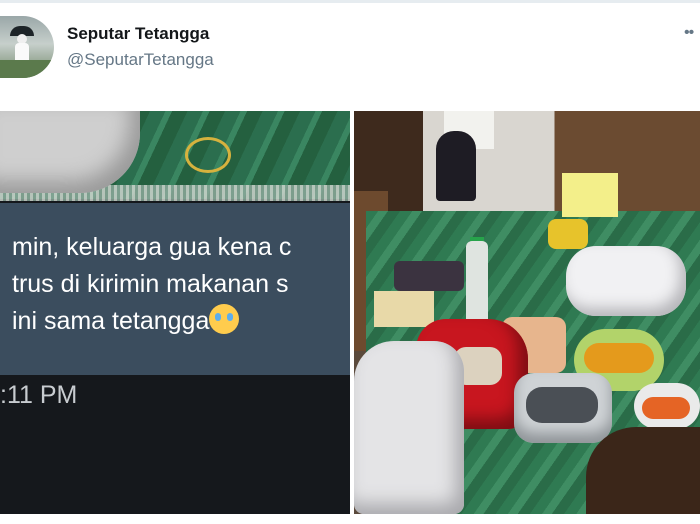  What do you see at coordinates (626, 281) in the screenshot?
I see `white-plastic-bag` at bounding box center [626, 281].